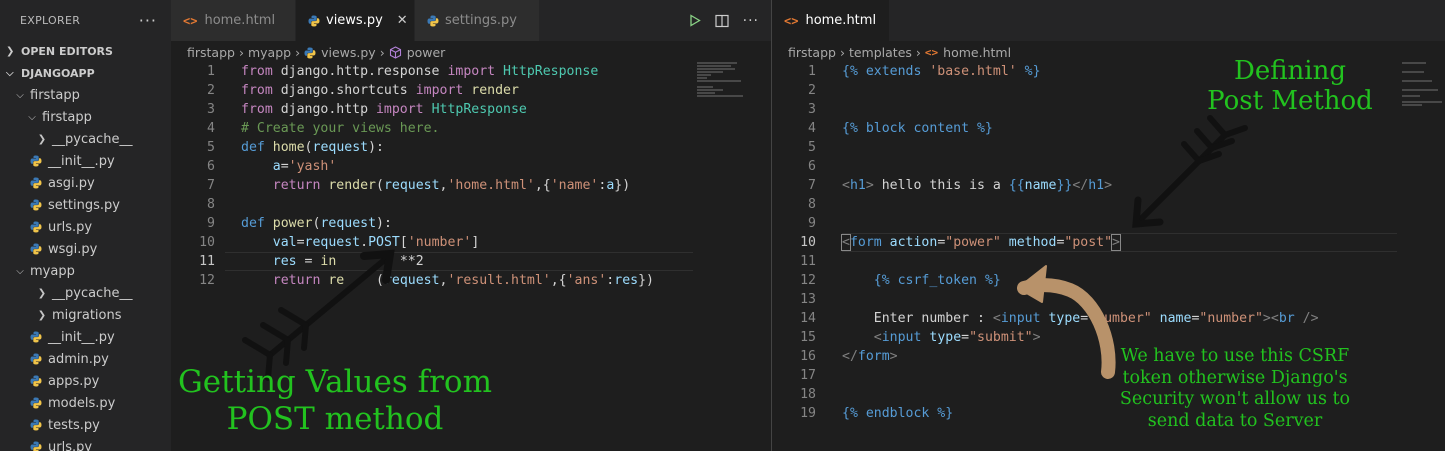  What do you see at coordinates (1235, 399) in the screenshot?
I see `annotation-line: Security won't allow us to` at bounding box center [1235, 399].